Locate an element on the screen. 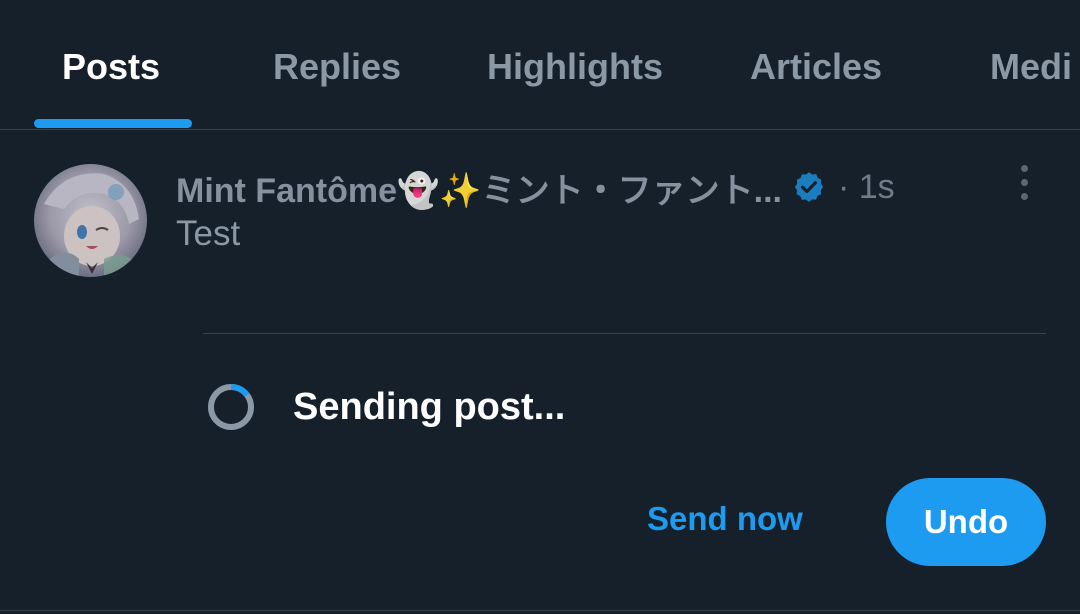 The width and height of the screenshot is (1080, 614). post-timestamp: · 1s is located at coordinates (866, 187).